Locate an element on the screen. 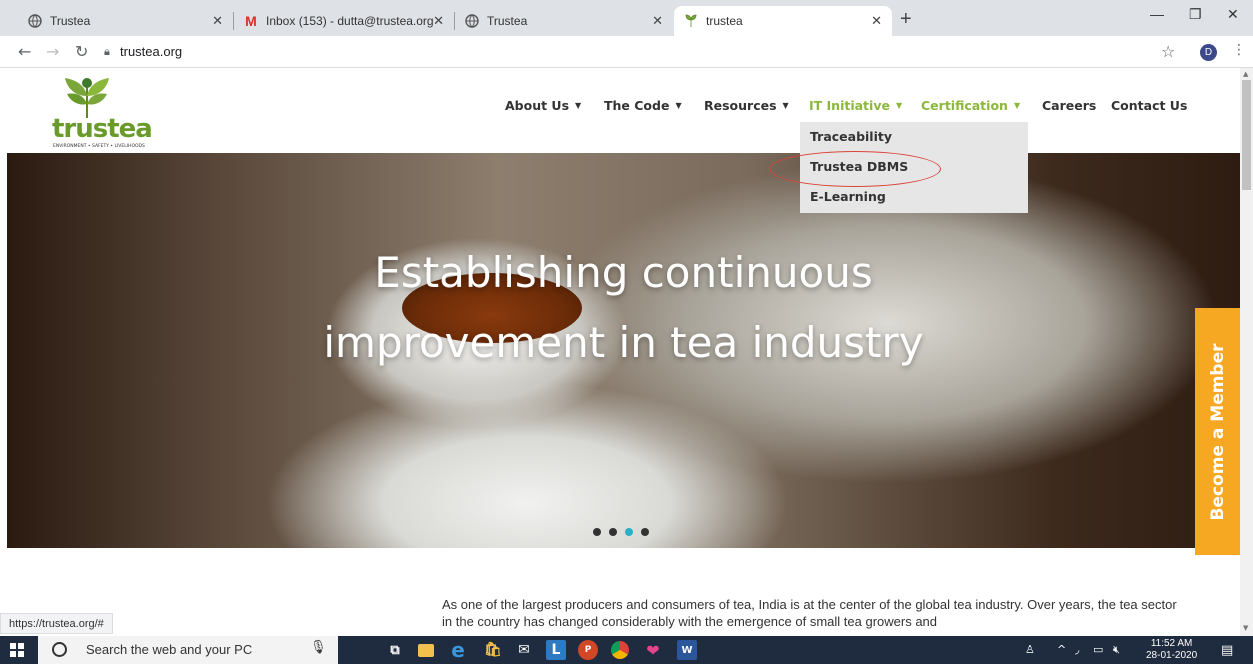 This screenshot has width=1253, height=664. become-member-button: Become a Member is located at coordinates (1217, 431).